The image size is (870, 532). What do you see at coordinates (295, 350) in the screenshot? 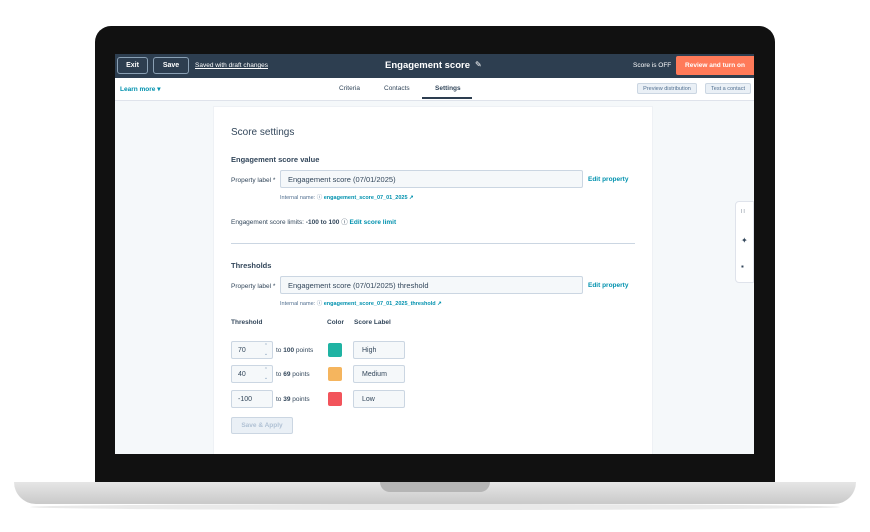
I see `threshold-to-text: to 100 points` at bounding box center [295, 350].